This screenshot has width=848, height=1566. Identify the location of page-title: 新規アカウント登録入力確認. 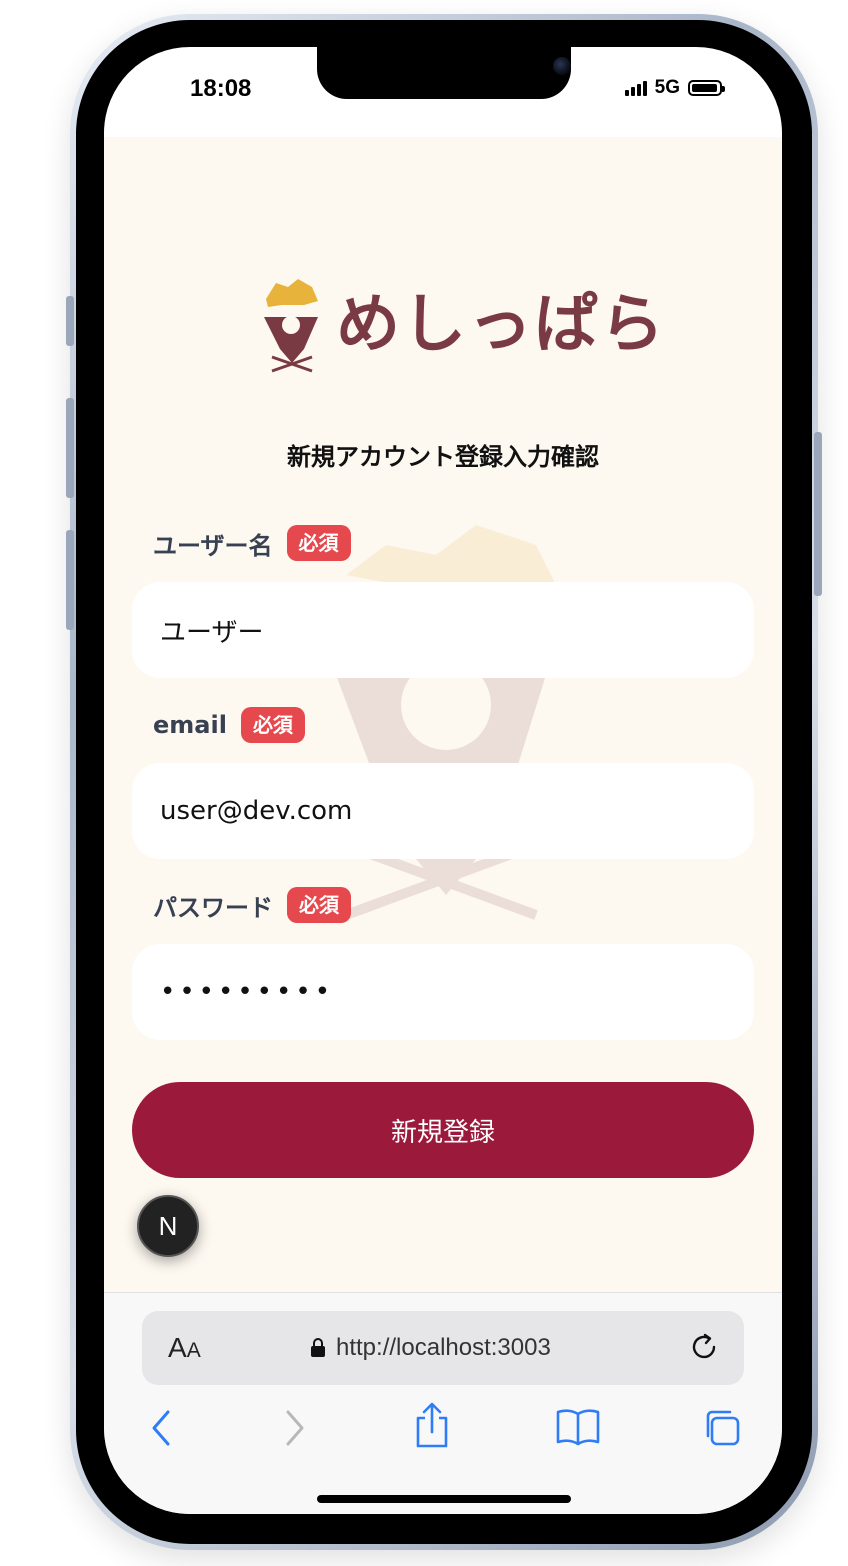
(443, 457).